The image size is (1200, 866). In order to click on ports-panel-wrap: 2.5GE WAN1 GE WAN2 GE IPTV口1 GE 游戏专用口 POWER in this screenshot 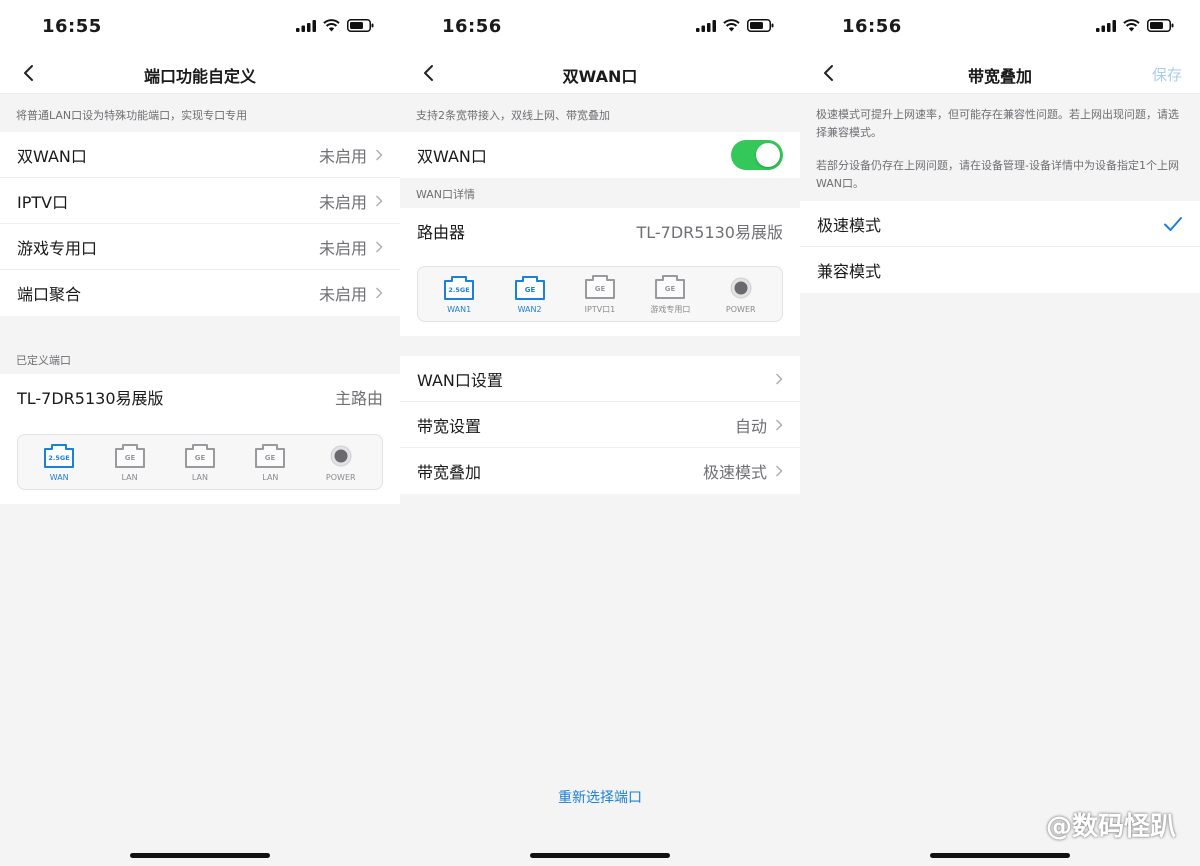, I will do `click(600, 295)`.